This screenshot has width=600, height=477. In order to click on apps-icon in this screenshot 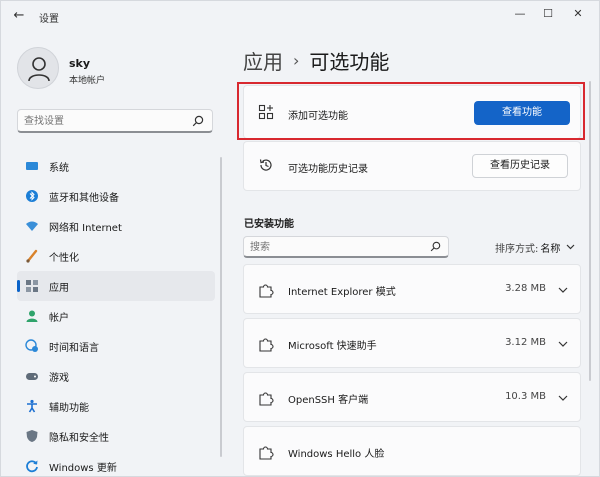, I will do `click(32, 286)`.